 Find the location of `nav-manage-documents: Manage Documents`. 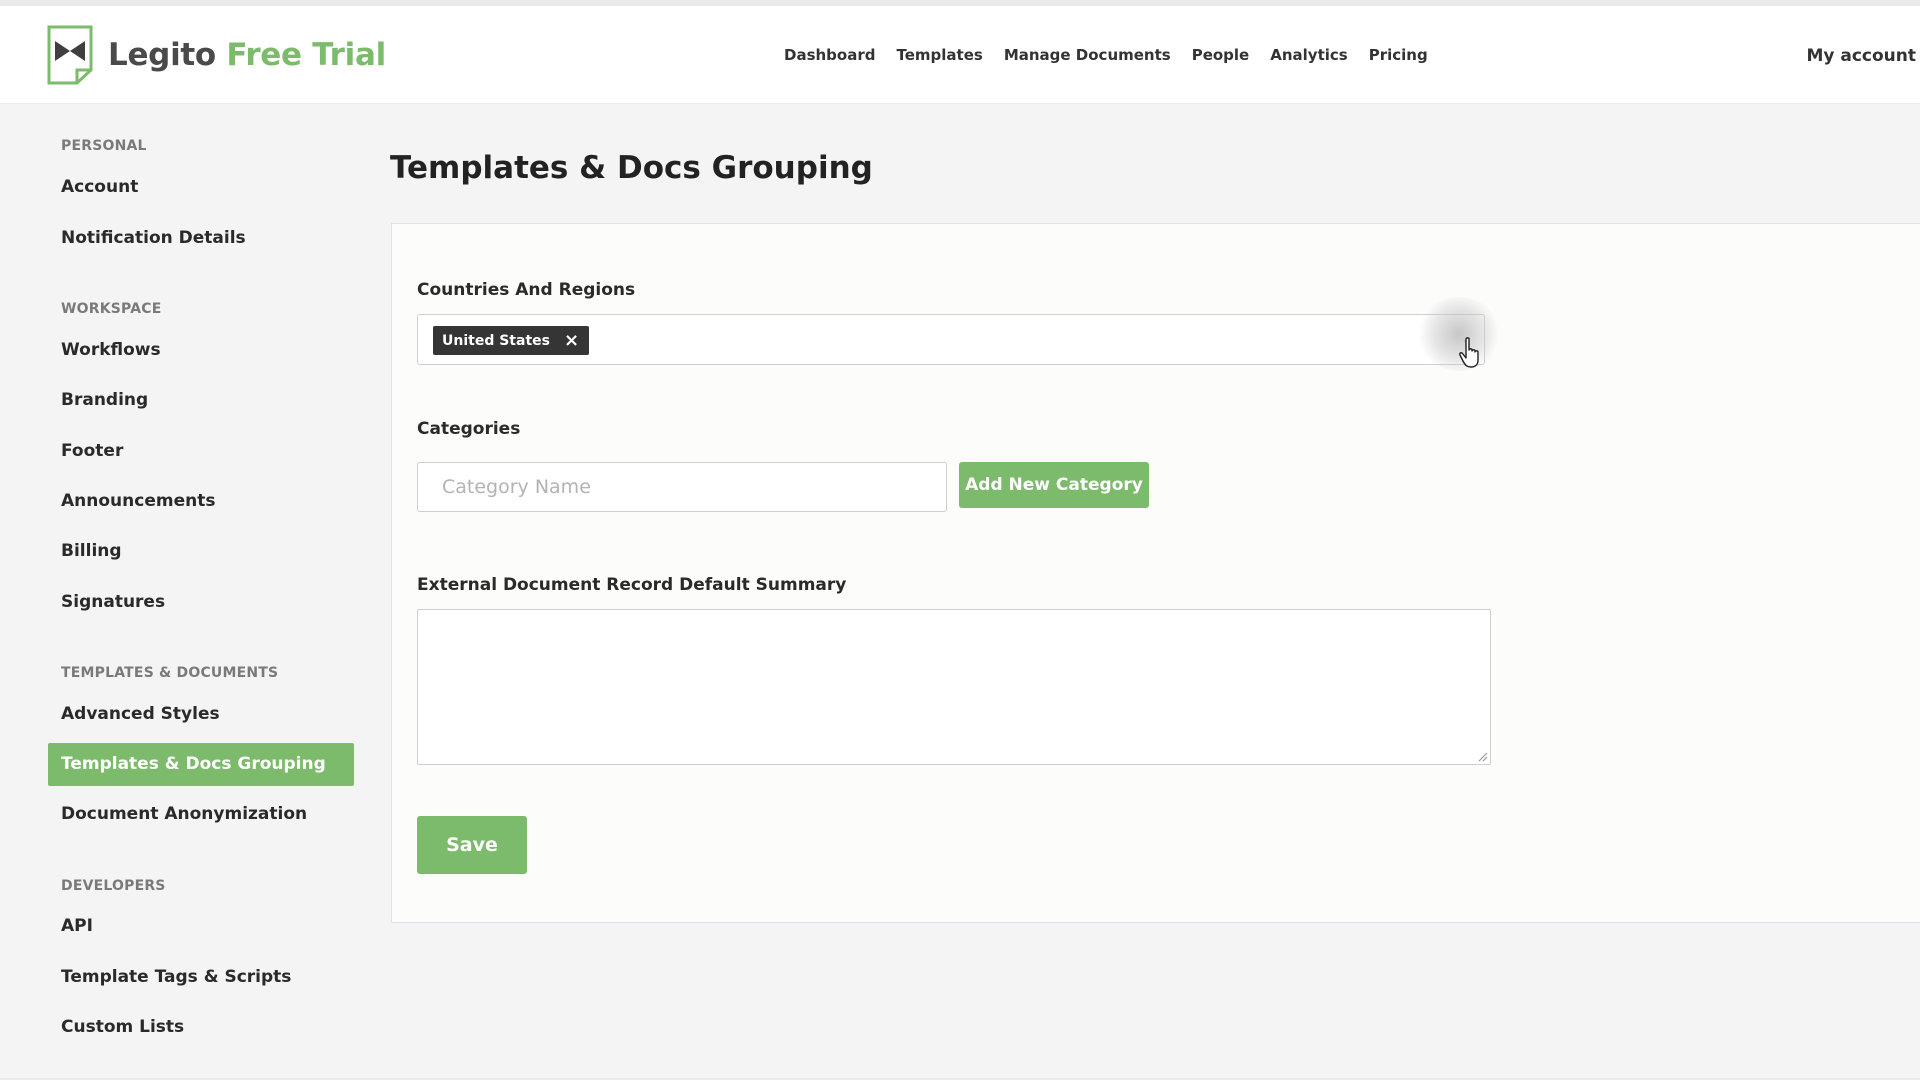

nav-manage-documents: Manage Documents is located at coordinates (1087, 55).